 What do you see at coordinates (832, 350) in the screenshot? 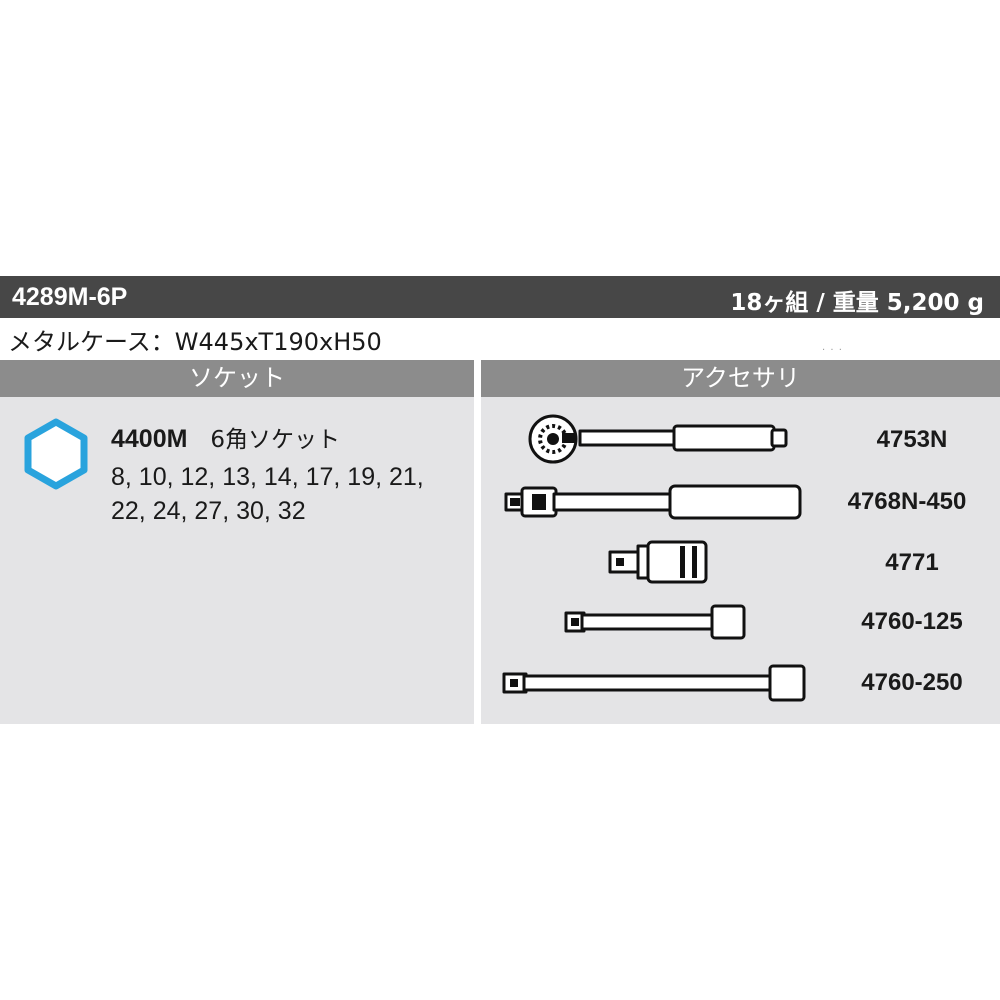
I see `decorative-dots: · · ·` at bounding box center [832, 350].